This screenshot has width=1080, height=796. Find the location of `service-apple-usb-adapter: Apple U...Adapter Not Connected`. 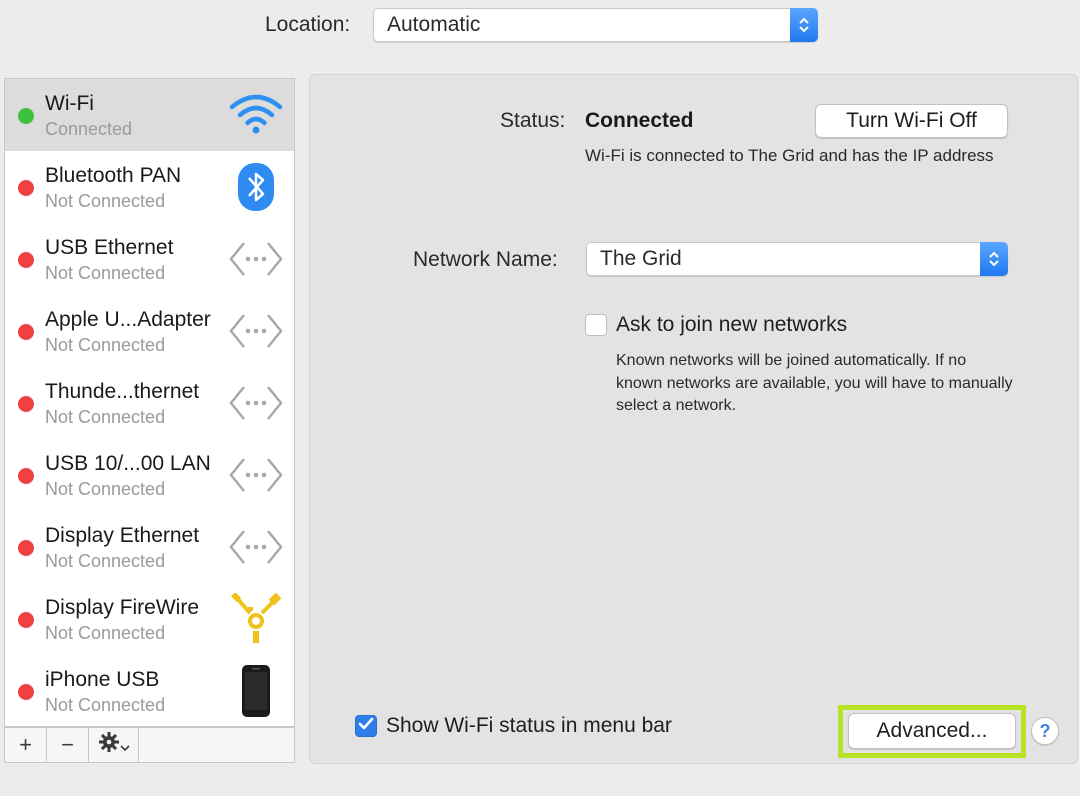

service-apple-usb-adapter: Apple U...Adapter Not Connected is located at coordinates (149, 331).